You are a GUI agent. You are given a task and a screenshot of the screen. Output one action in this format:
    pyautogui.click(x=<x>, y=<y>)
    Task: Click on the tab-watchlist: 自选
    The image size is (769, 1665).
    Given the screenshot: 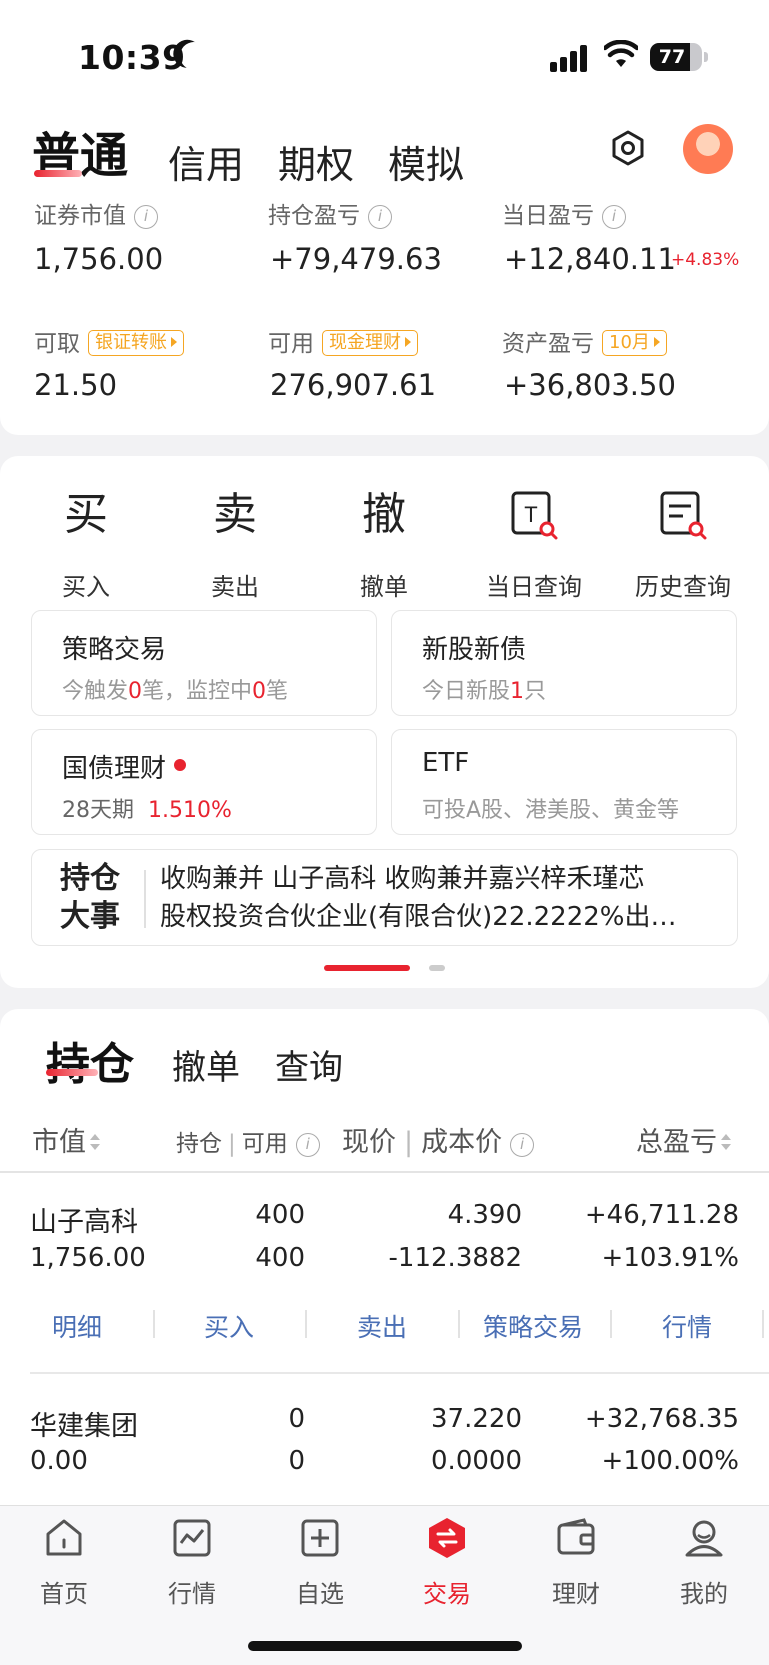 What is the action you would take?
    pyautogui.click(x=320, y=1562)
    